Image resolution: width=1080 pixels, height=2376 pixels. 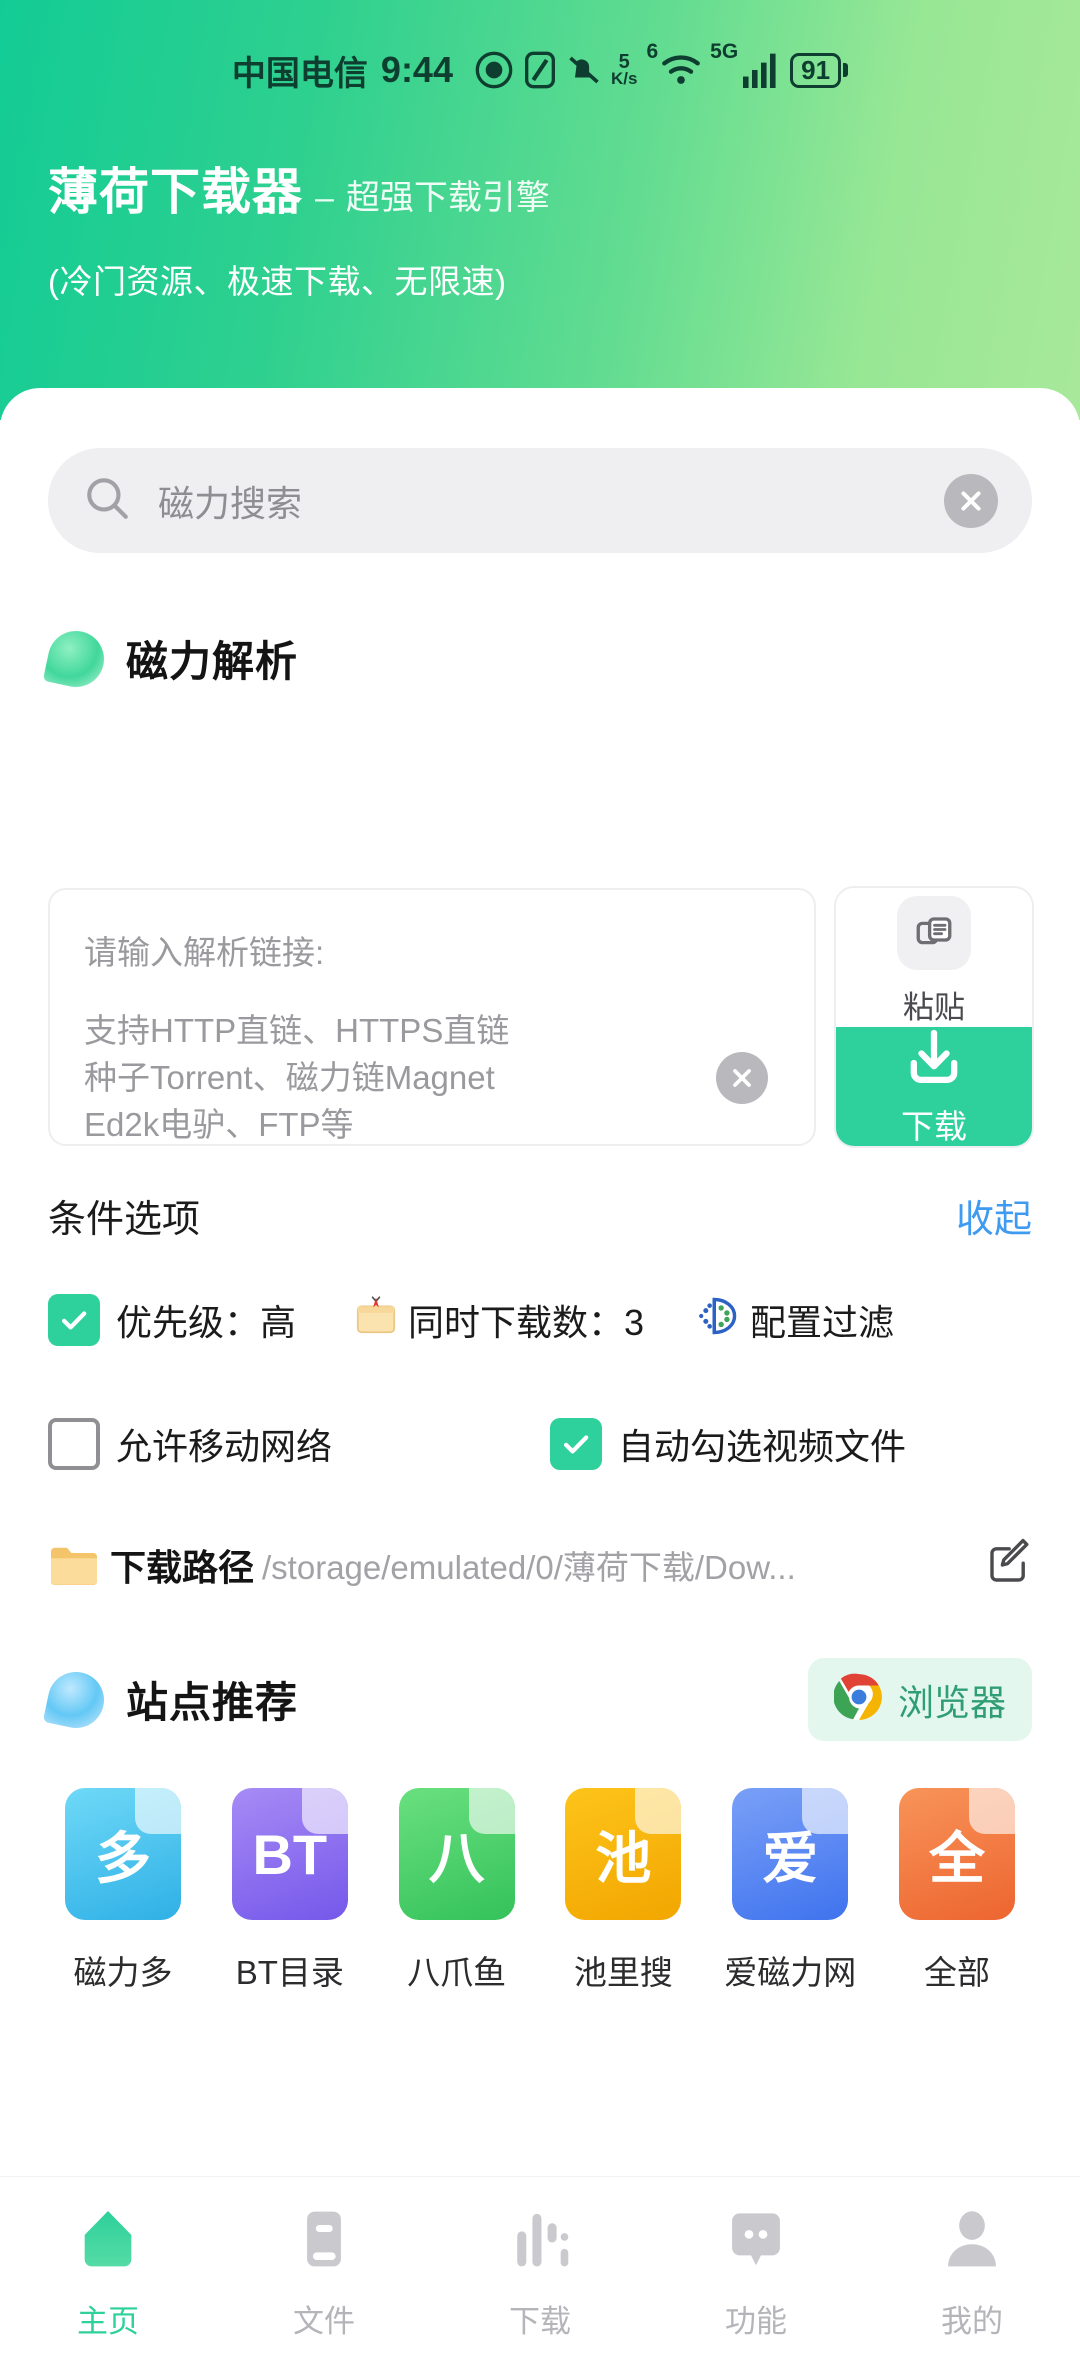 I want to click on downloads-icon, so click(x=540, y=2241).